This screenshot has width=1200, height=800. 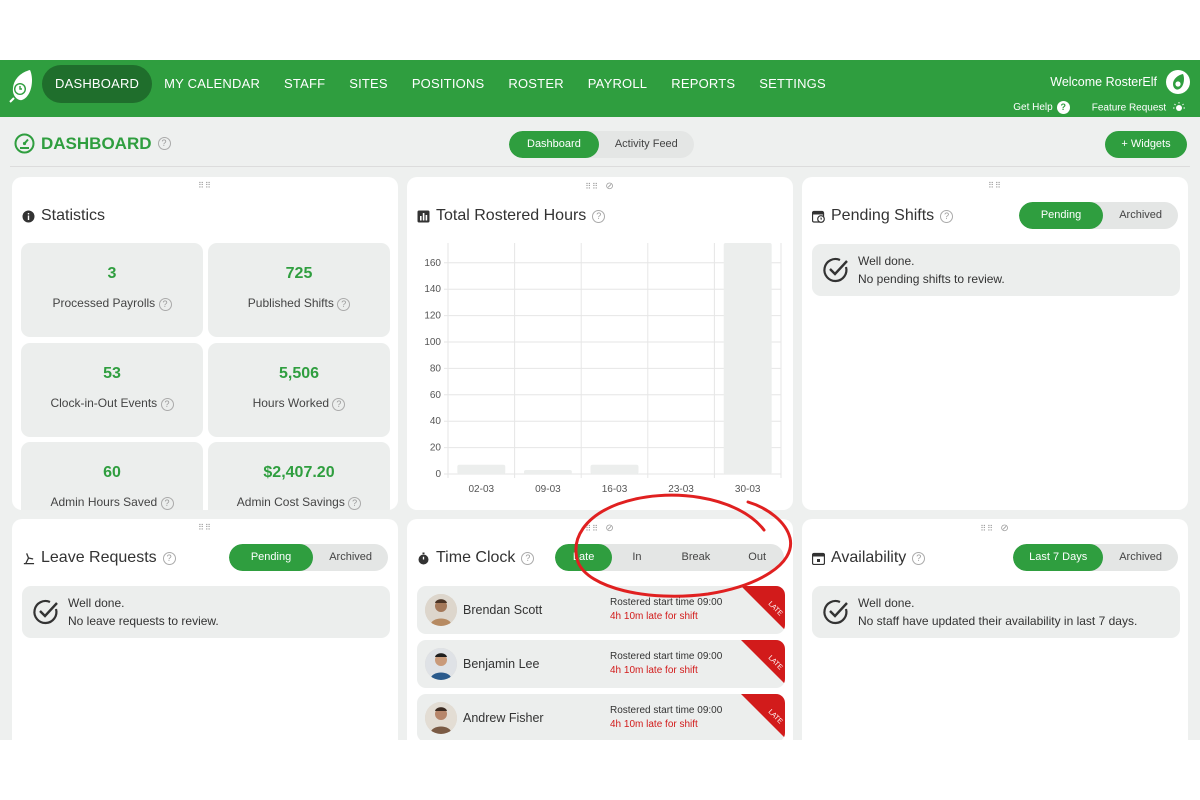 What do you see at coordinates (1033, 107) in the screenshot?
I see `get-help-label: Get Help` at bounding box center [1033, 107].